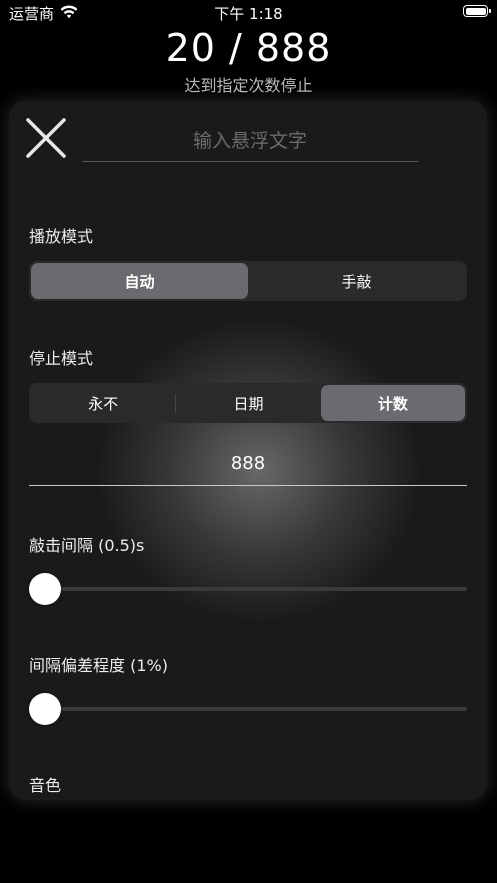 The image size is (497, 883). What do you see at coordinates (250, 141) in the screenshot?
I see `float-text-input` at bounding box center [250, 141].